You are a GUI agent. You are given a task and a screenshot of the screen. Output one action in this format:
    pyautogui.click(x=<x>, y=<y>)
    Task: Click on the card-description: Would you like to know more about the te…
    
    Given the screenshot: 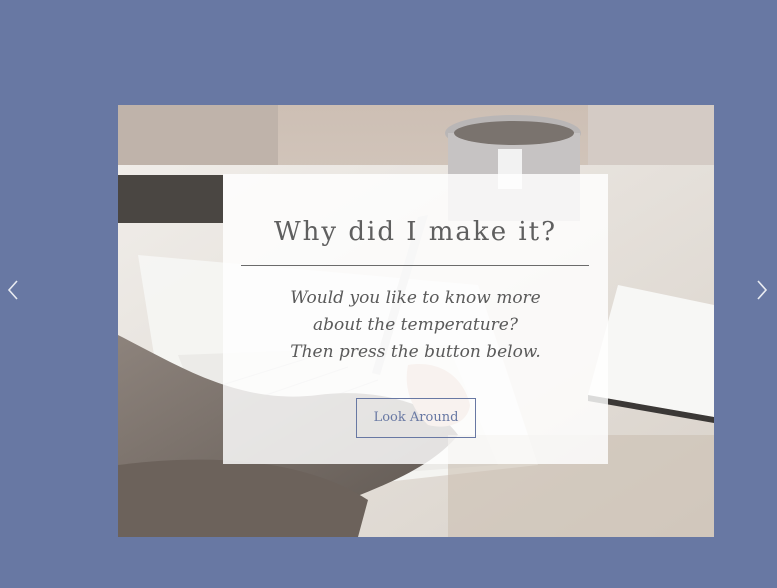 What is the action you would take?
    pyautogui.click(x=415, y=325)
    